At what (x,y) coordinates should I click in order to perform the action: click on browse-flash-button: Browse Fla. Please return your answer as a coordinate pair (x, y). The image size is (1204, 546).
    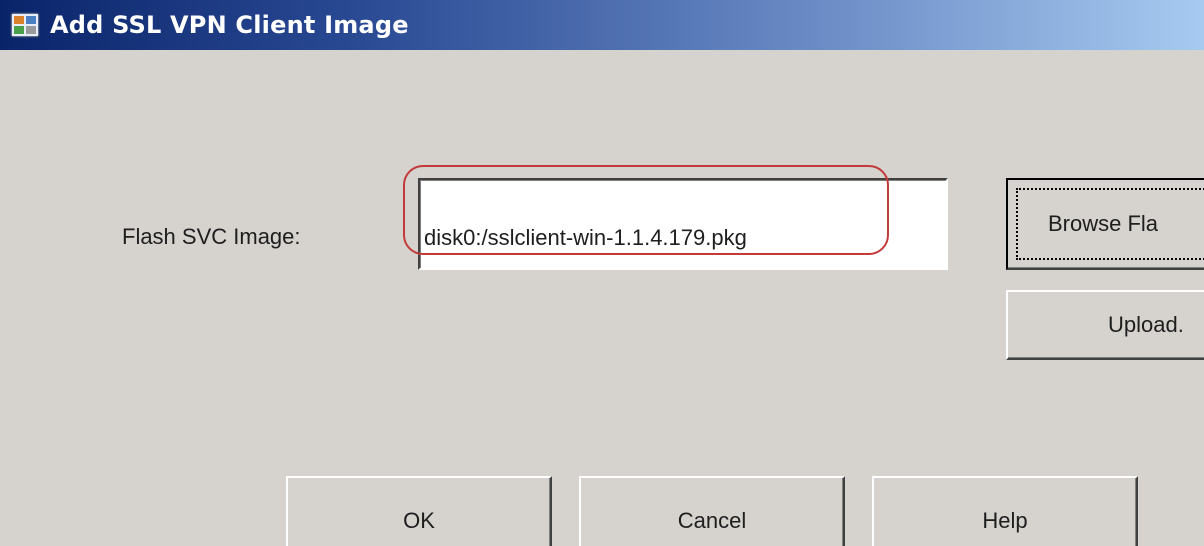
    Looking at the image, I should click on (1105, 224).